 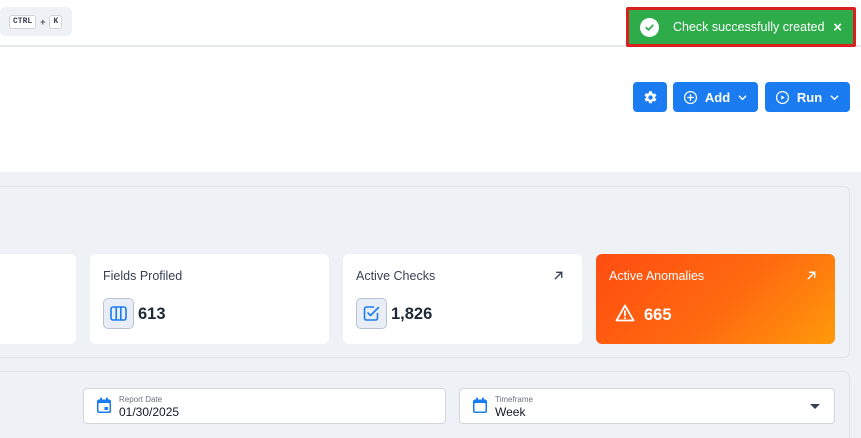 What do you see at coordinates (371, 313) in the screenshot?
I see `check-square-icon` at bounding box center [371, 313].